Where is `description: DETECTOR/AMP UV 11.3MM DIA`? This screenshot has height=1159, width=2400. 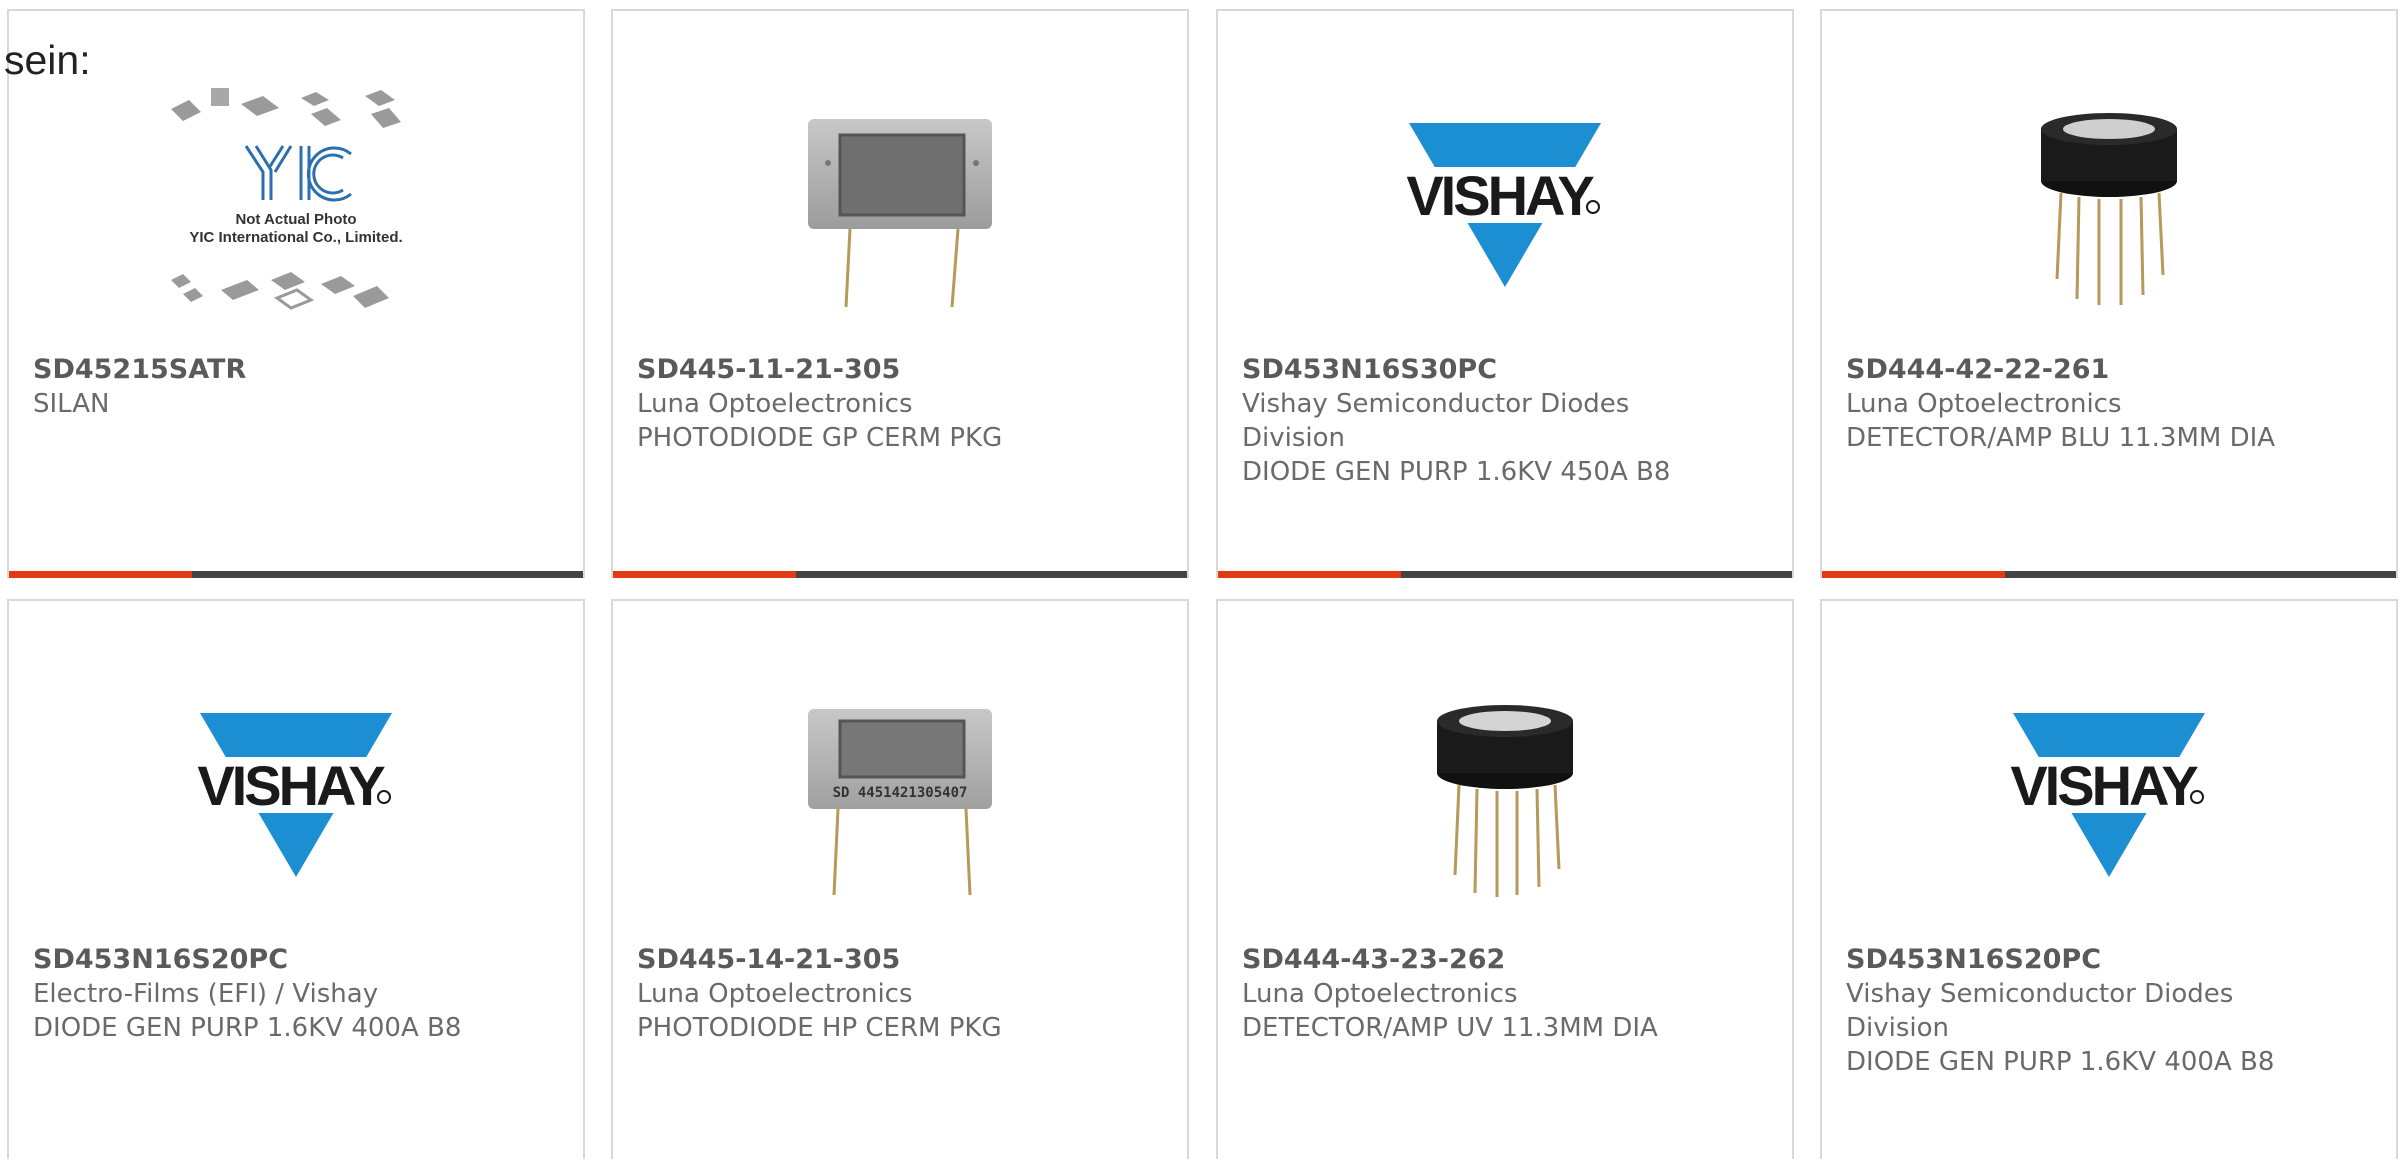
description: DETECTOR/AMP UV 11.3MM DIA is located at coordinates (1450, 1028).